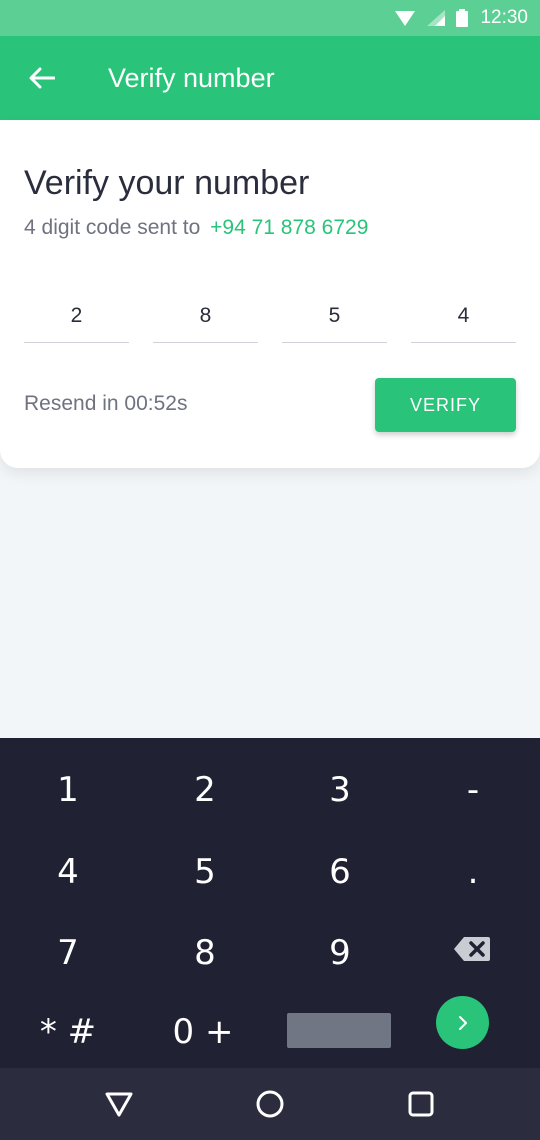 This screenshot has width=540, height=1140. I want to click on code-digit-2: 8, so click(205, 320).